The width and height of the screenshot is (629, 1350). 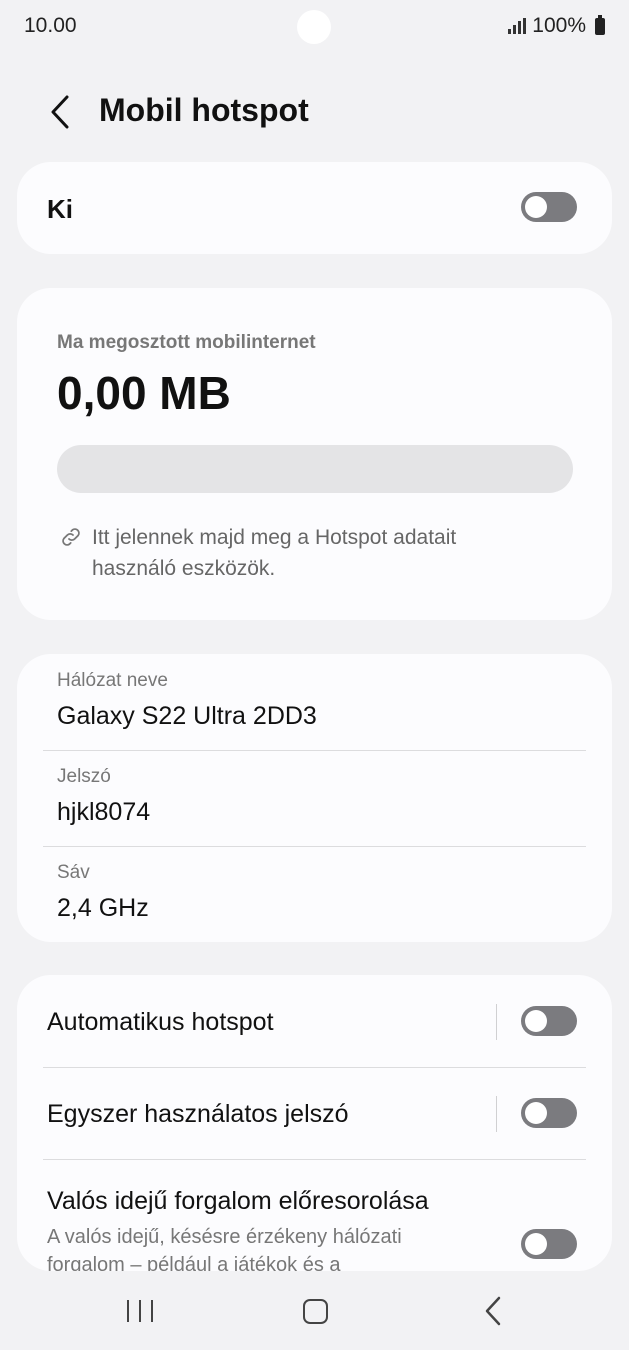 I want to click on network-name-row: Hálózat neve Galaxy S22 Ultra 2DD3, so click(x=314, y=702).